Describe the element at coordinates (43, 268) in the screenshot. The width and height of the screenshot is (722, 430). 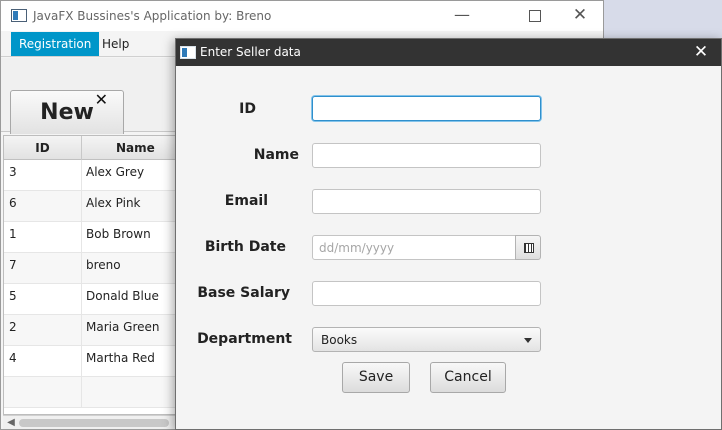
I see `cell-id: 7` at that location.